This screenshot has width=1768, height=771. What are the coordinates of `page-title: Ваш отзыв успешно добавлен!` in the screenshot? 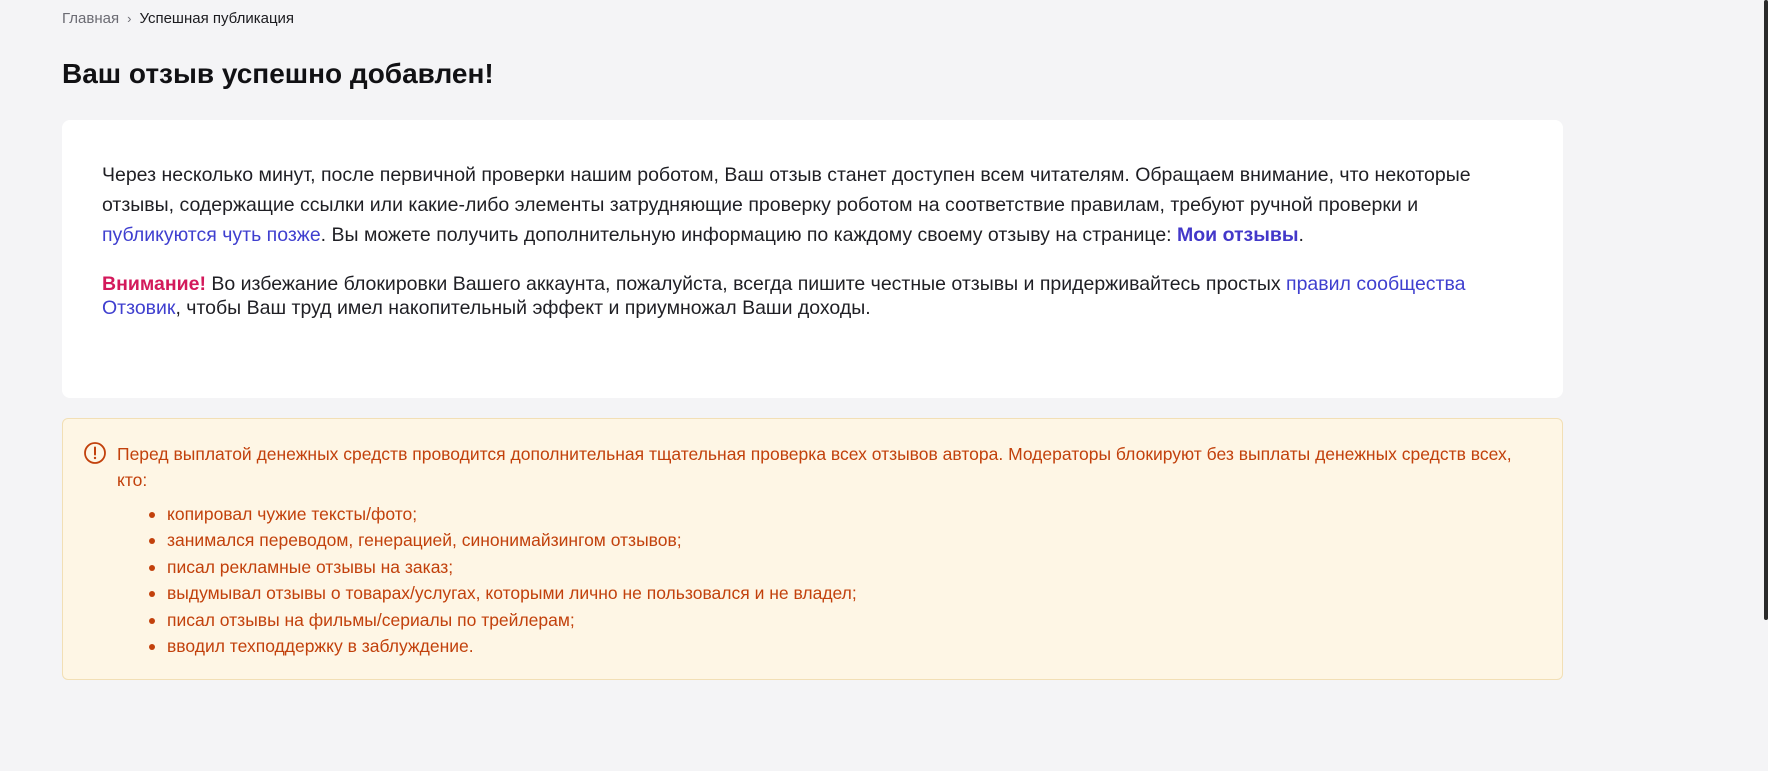 It's located at (278, 73).